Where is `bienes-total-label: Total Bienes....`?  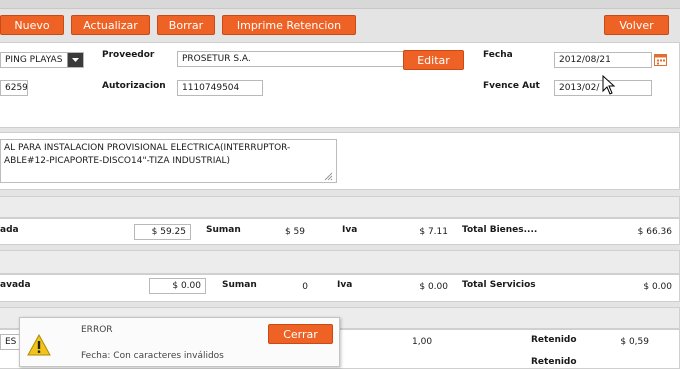
bienes-total-label: Total Bienes.... is located at coordinates (500, 230).